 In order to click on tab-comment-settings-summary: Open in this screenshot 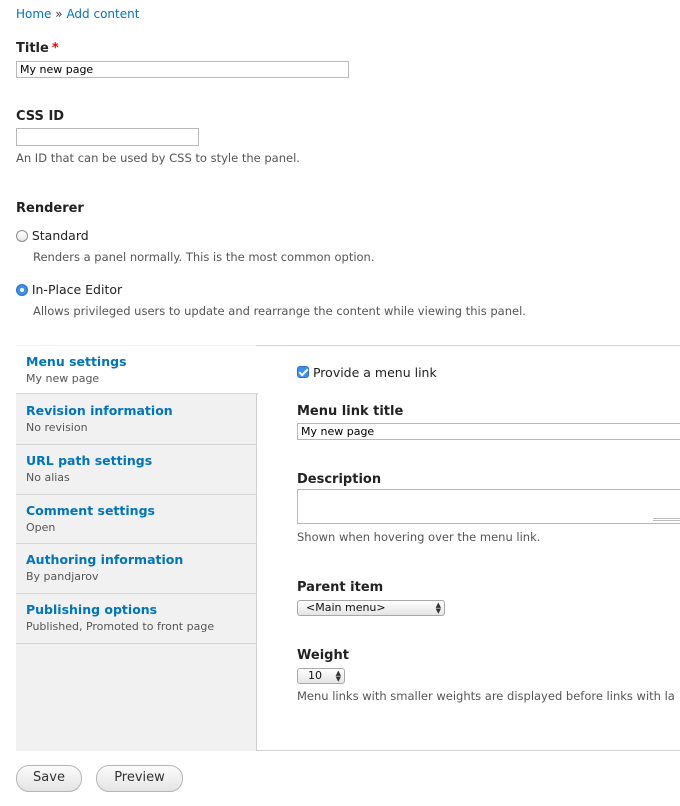, I will do `click(41, 527)`.